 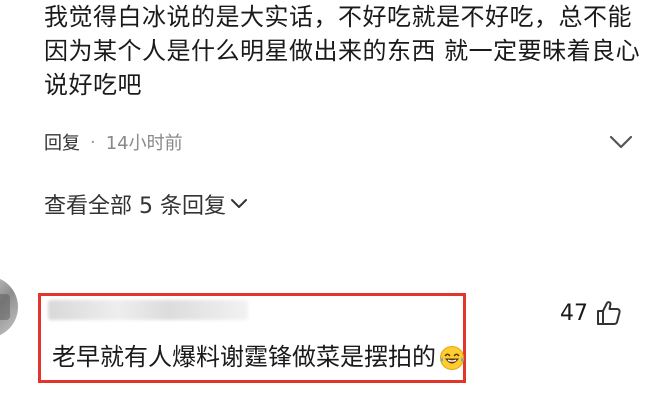 I want to click on view-all-replies-label: 查看全部 5 条回复, so click(x=135, y=206).